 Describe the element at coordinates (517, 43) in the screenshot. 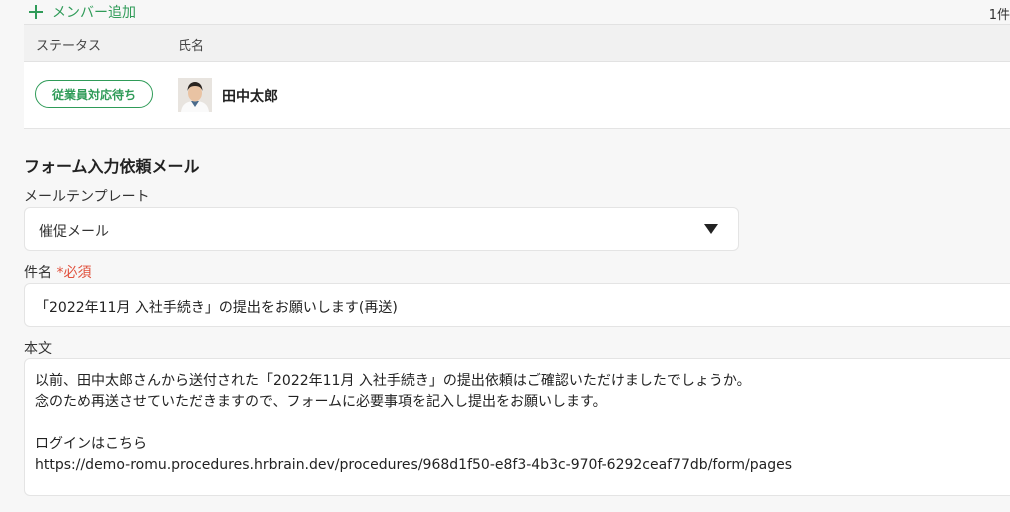

I see `table-header: ステータス 氏名` at that location.